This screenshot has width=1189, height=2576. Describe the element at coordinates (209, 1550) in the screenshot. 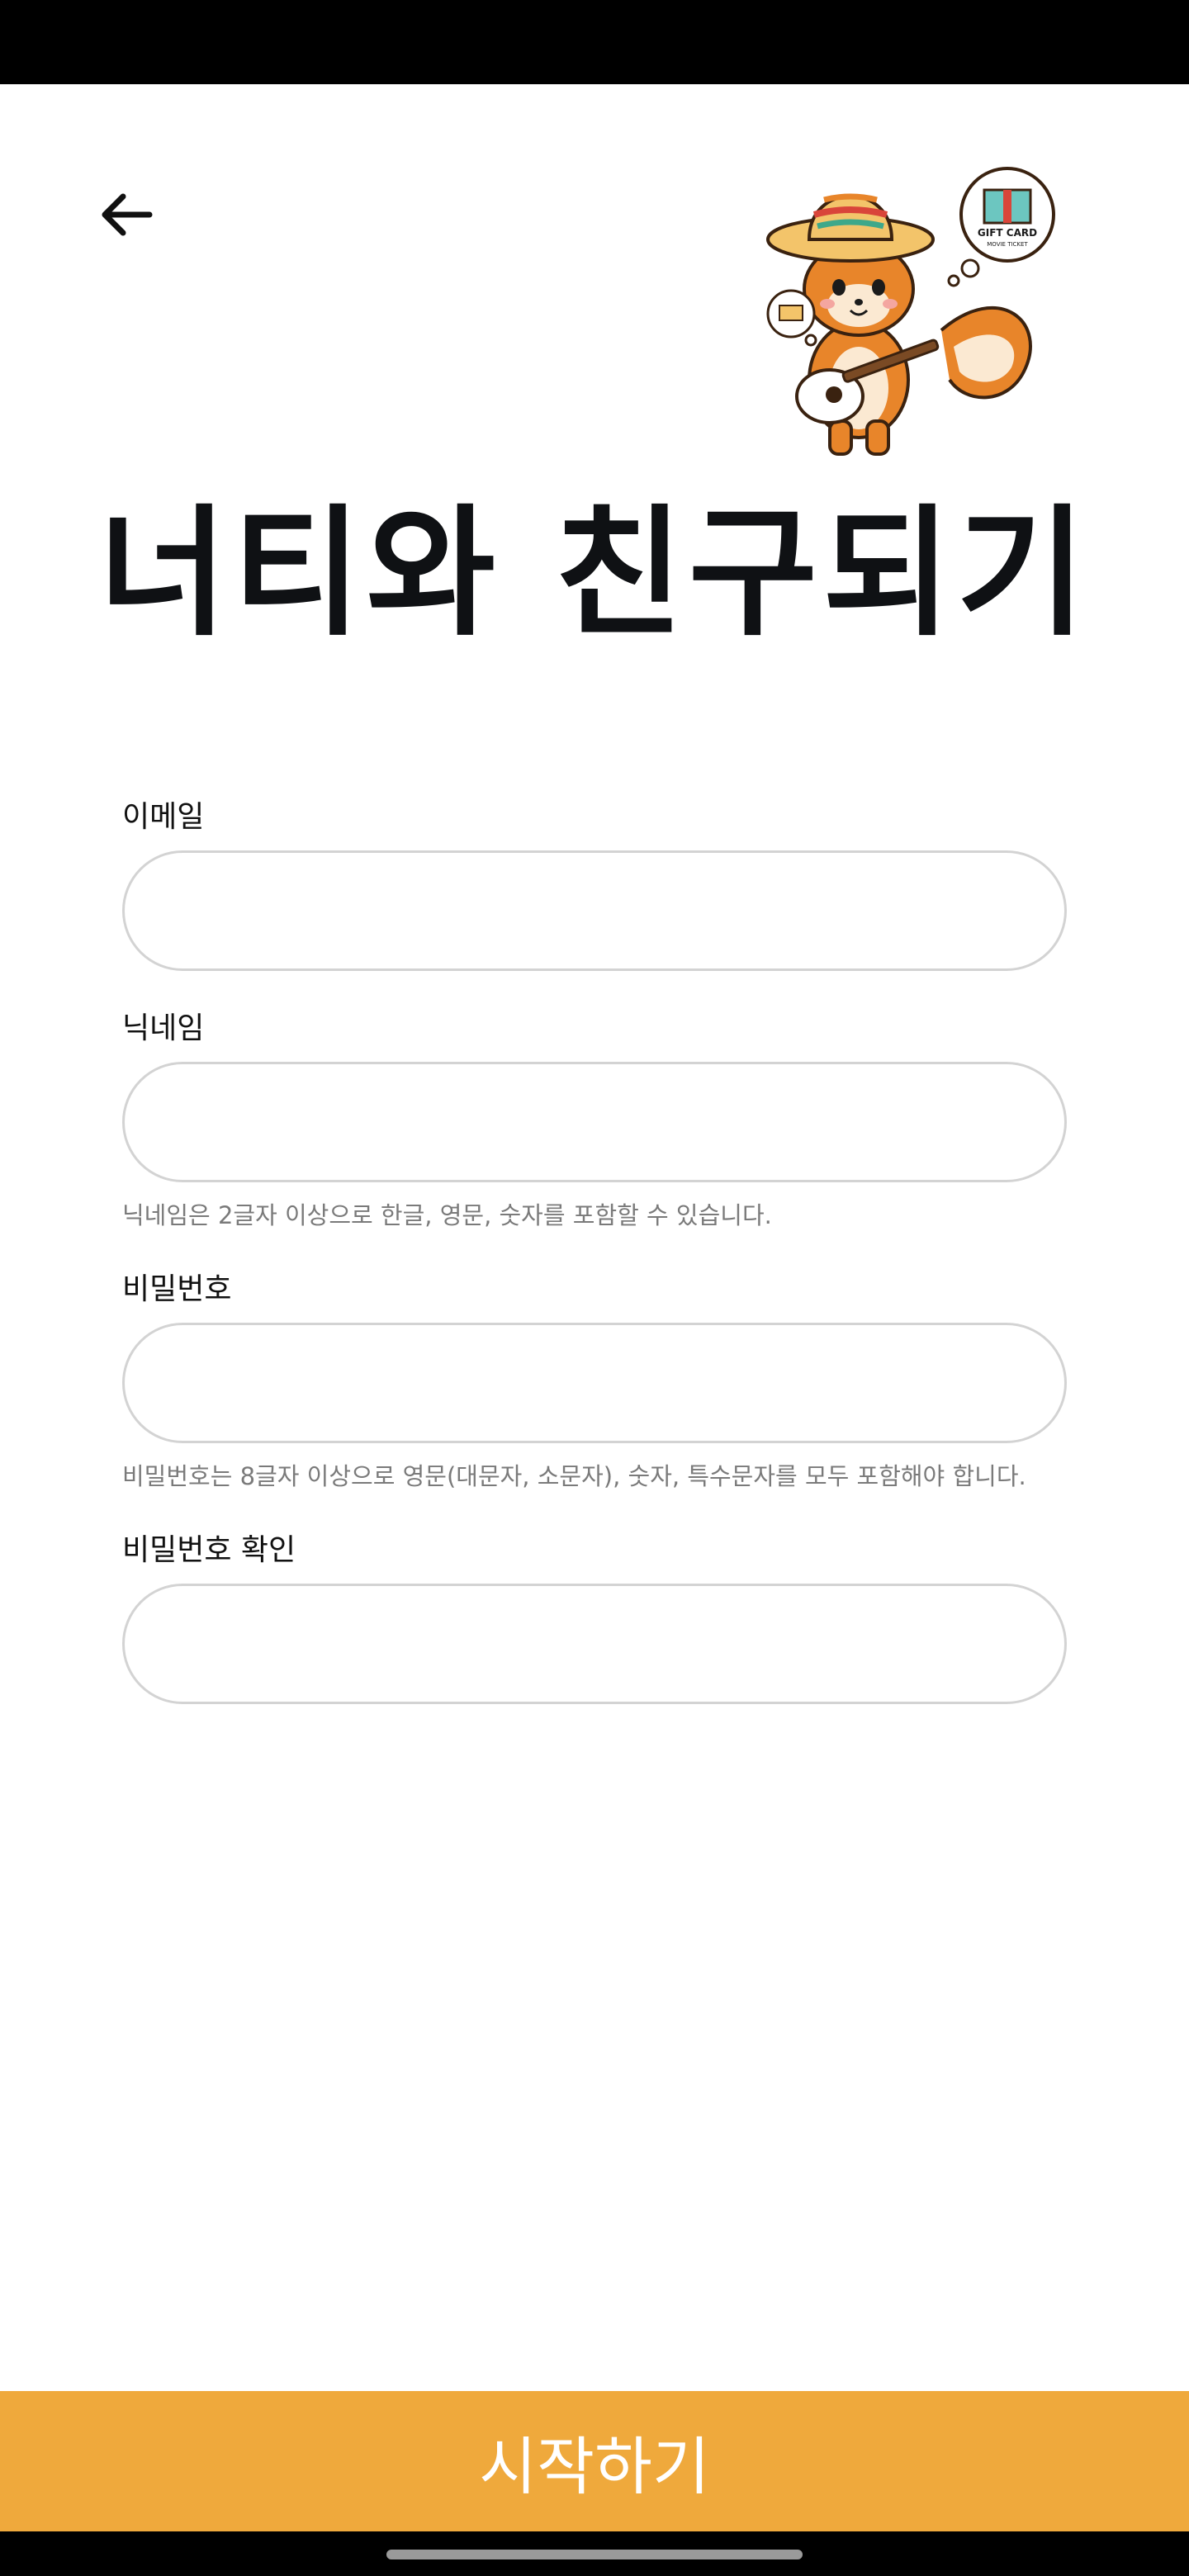

I see `password-confirm-label: 비밀번호 확인` at that location.